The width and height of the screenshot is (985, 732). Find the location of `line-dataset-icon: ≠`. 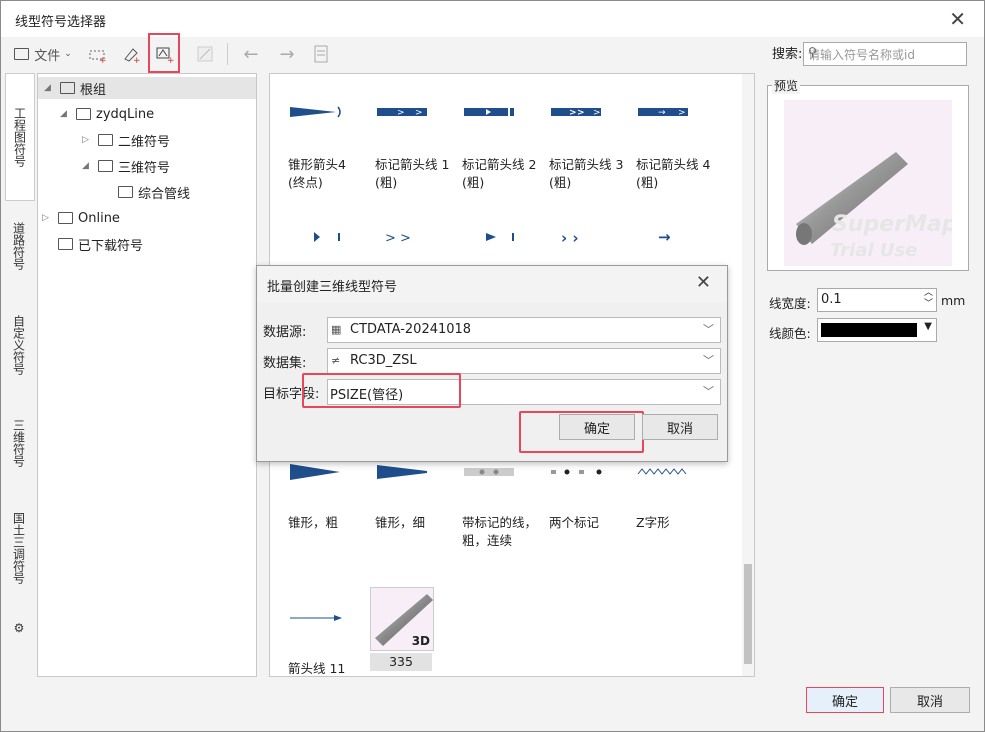

line-dataset-icon: ≠ is located at coordinates (336, 360).